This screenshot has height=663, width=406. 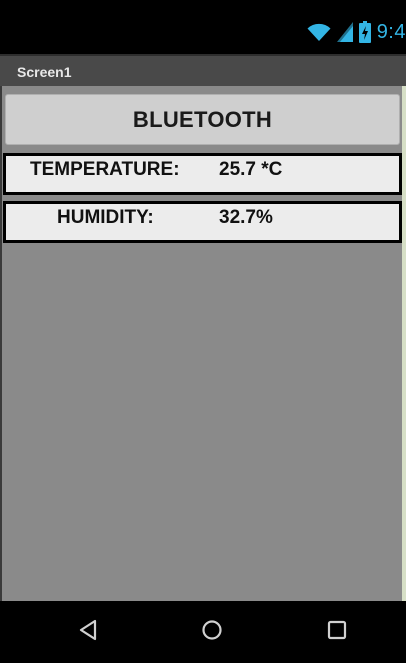 I want to click on temperature-label: TEMPERATURE:, so click(x=105, y=169).